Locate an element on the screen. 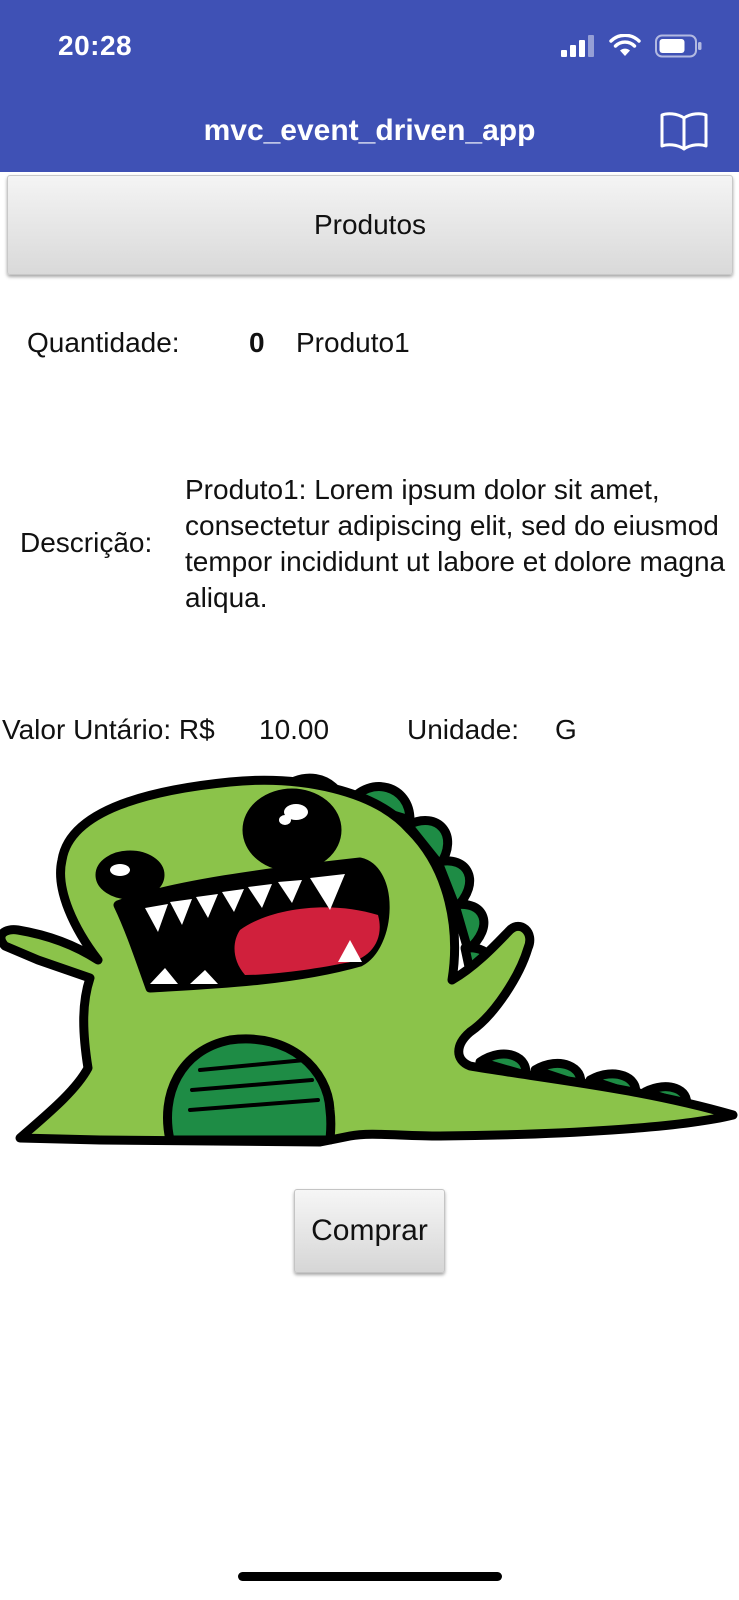  product-name: Produto1 is located at coordinates (353, 342).